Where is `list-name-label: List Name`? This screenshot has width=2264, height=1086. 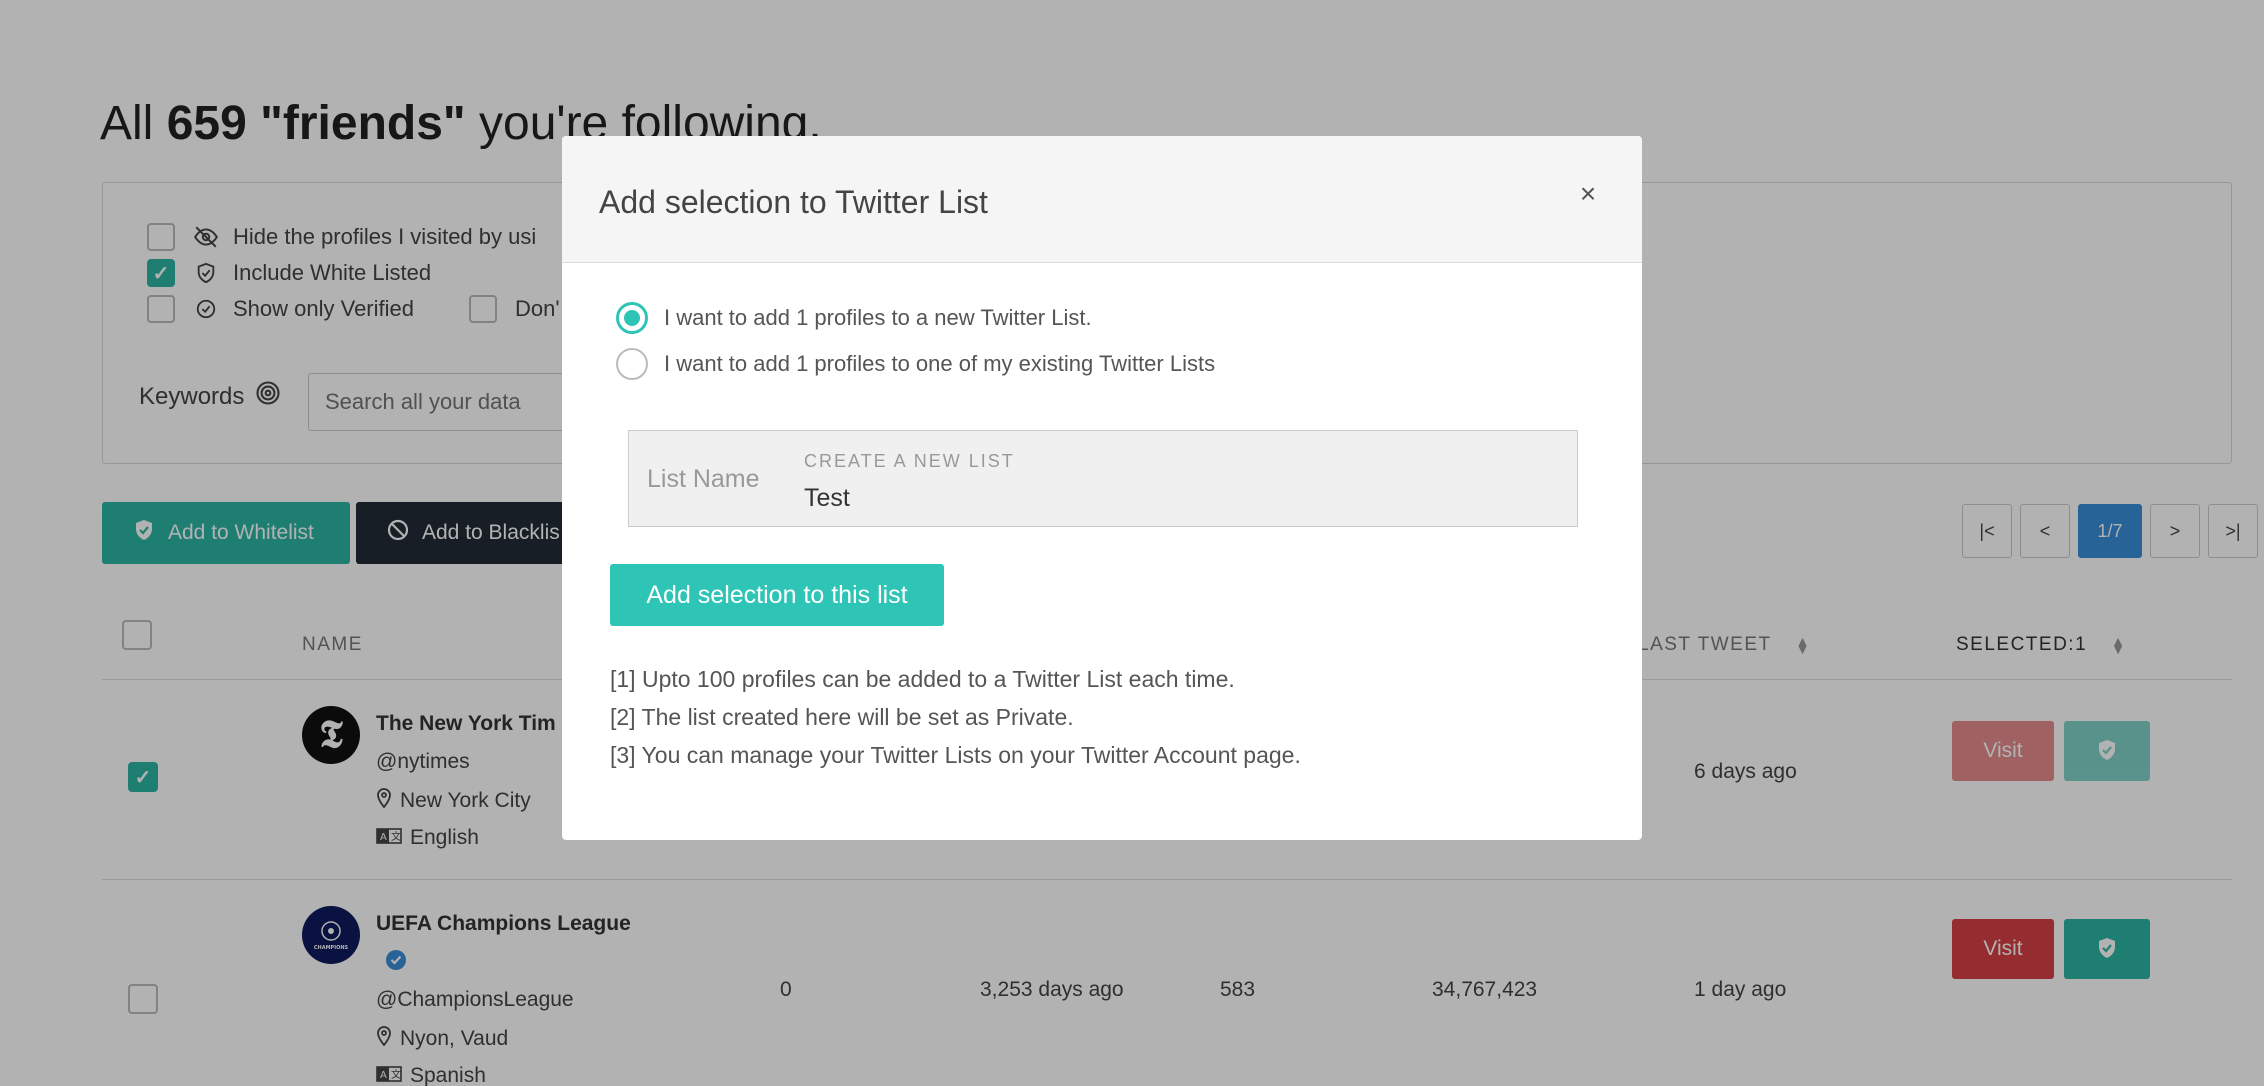
list-name-label: List Name is located at coordinates (703, 479).